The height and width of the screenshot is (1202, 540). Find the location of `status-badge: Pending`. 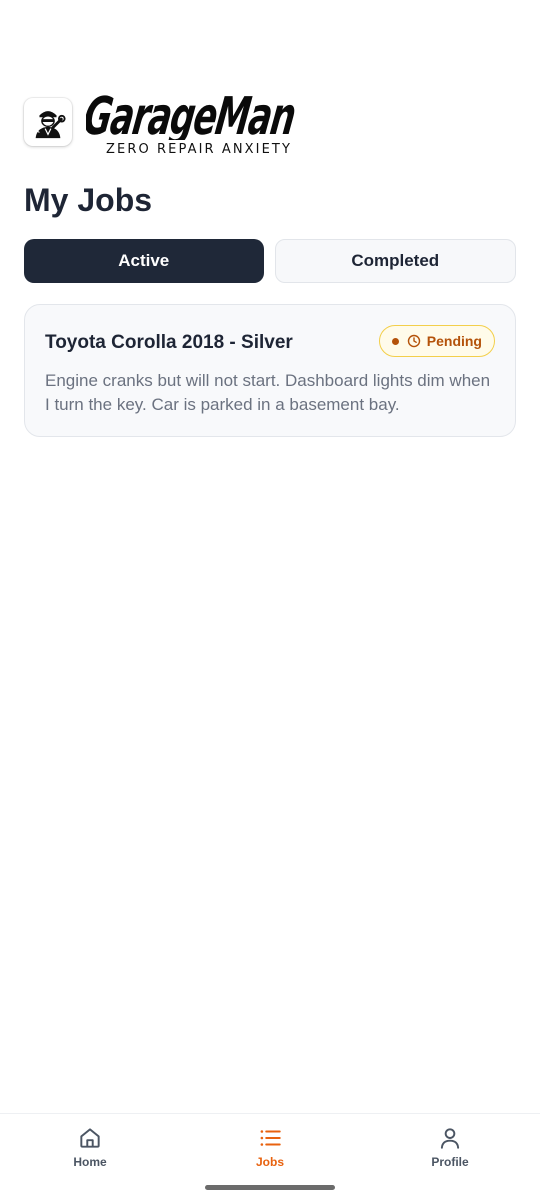

status-badge: Pending is located at coordinates (436, 341).